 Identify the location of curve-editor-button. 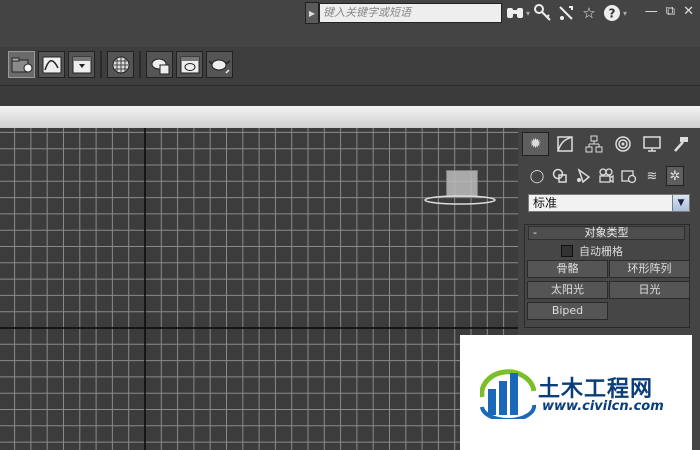
(51, 64).